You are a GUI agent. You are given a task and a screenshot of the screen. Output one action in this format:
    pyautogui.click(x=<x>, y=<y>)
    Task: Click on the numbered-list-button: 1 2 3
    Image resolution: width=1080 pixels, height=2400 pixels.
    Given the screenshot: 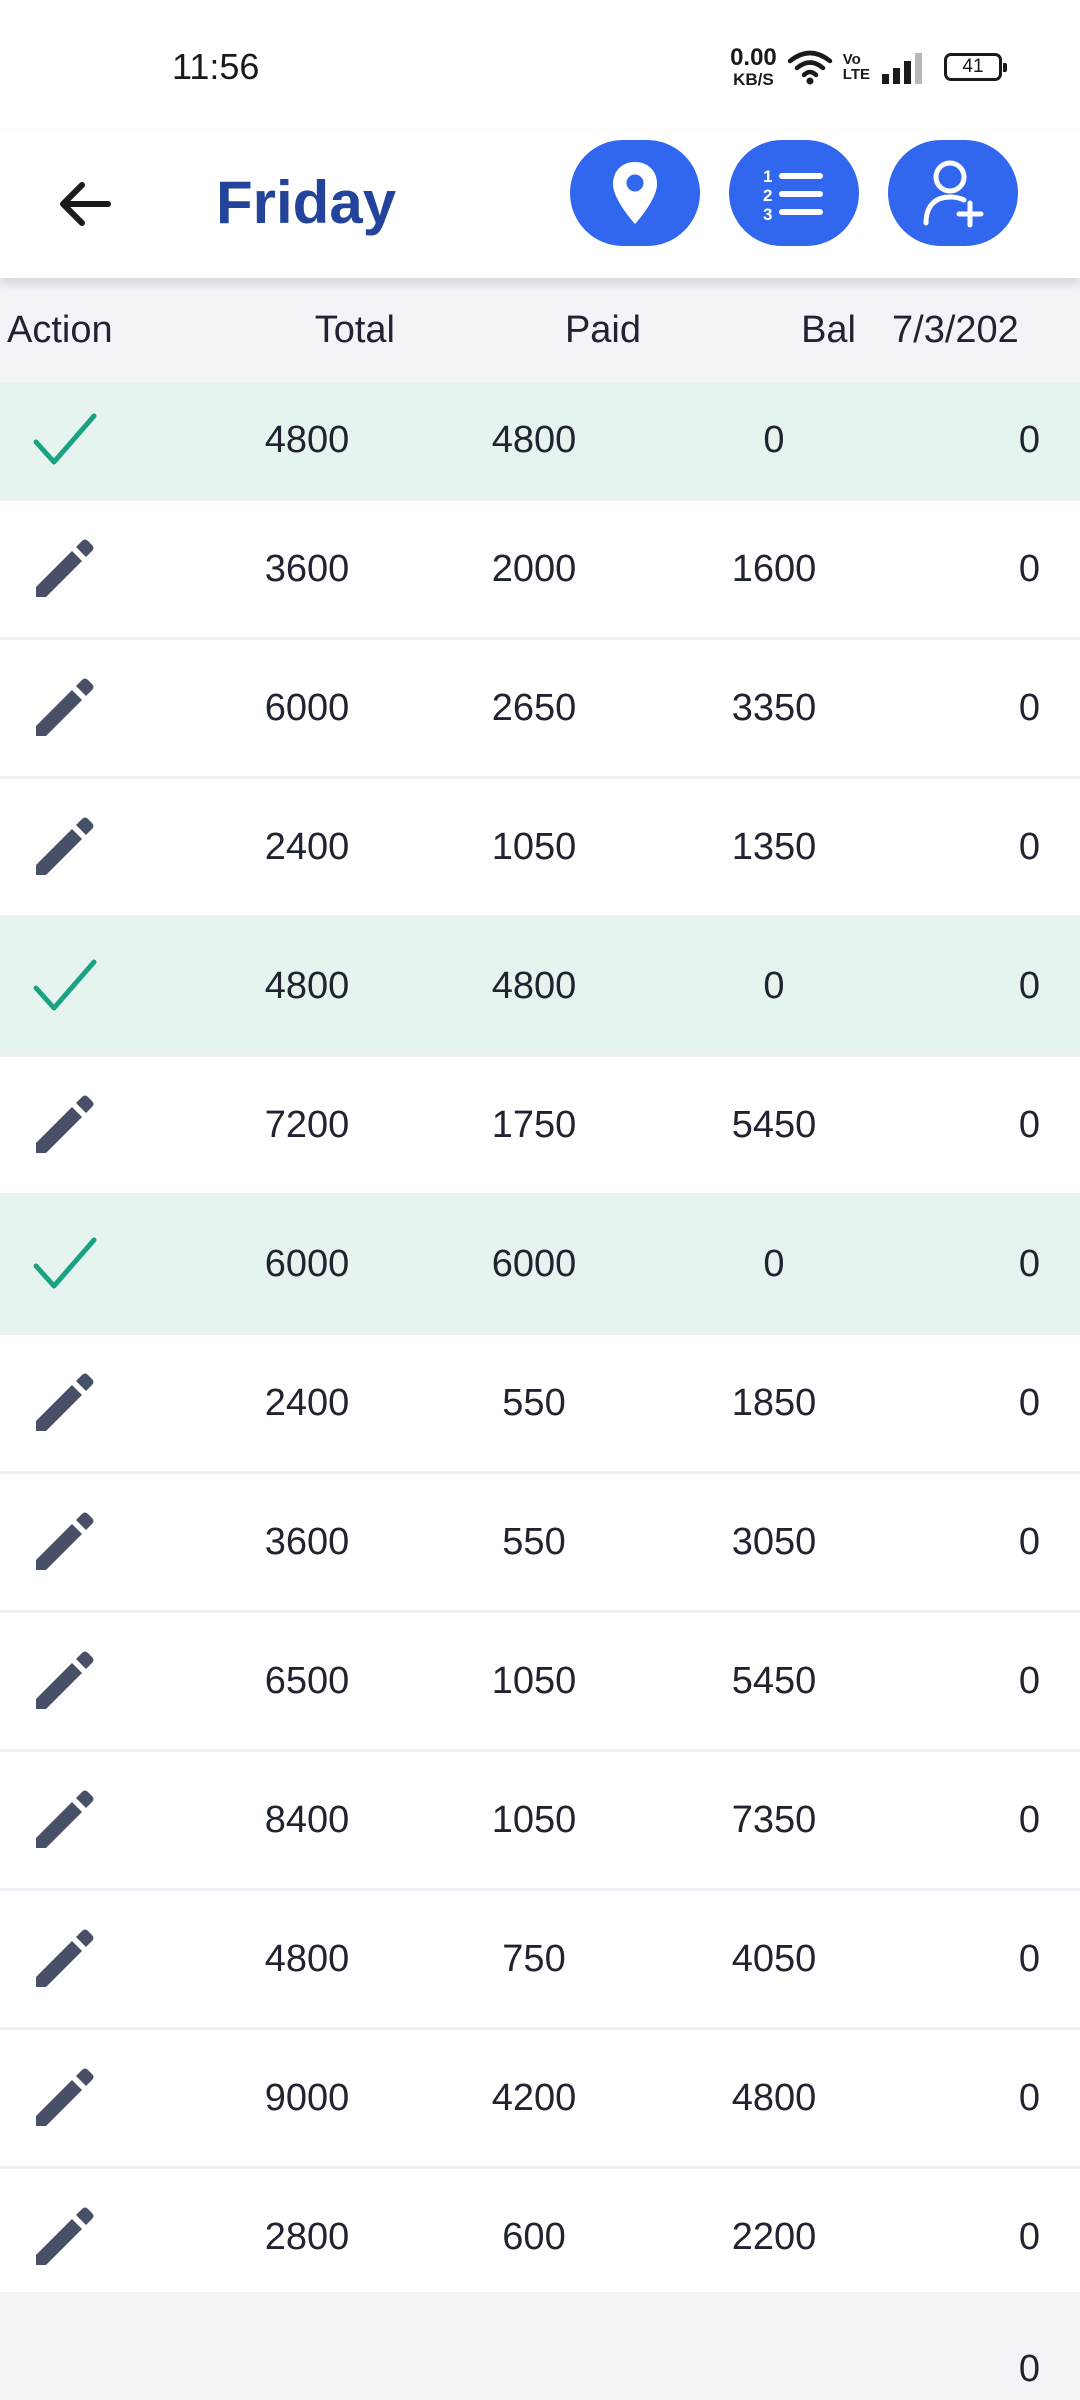 What is the action you would take?
    pyautogui.click(x=794, y=193)
    